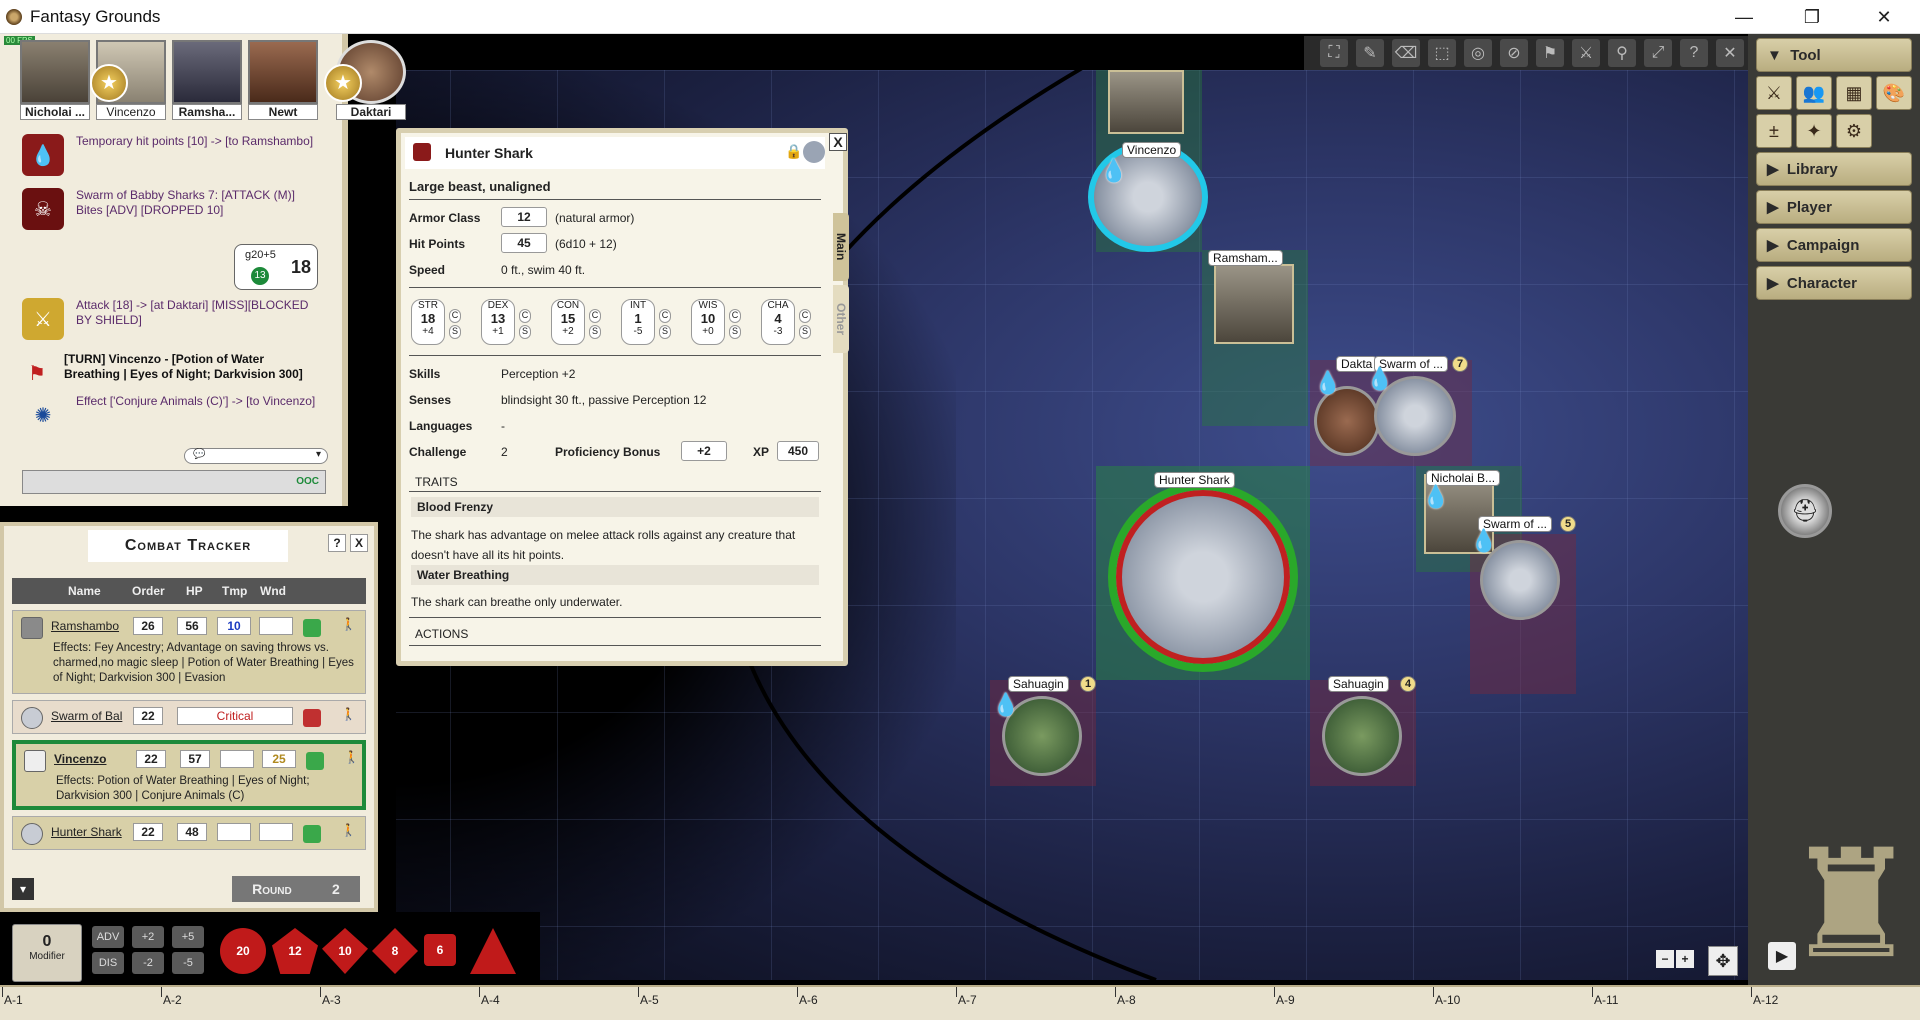 This screenshot has width=1920, height=1020. What do you see at coordinates (188, 937) in the screenshot?
I see `plus5-button: +5` at bounding box center [188, 937].